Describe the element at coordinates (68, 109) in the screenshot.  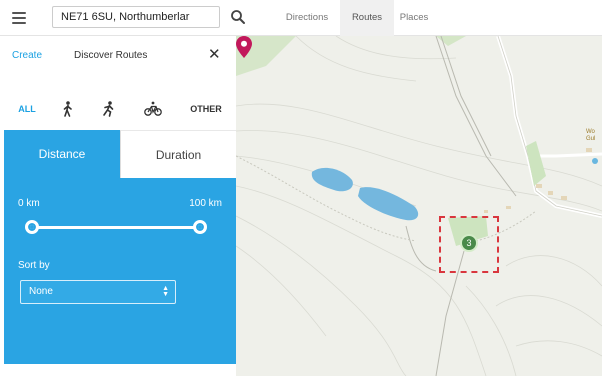
I see `walking-person-icon` at that location.